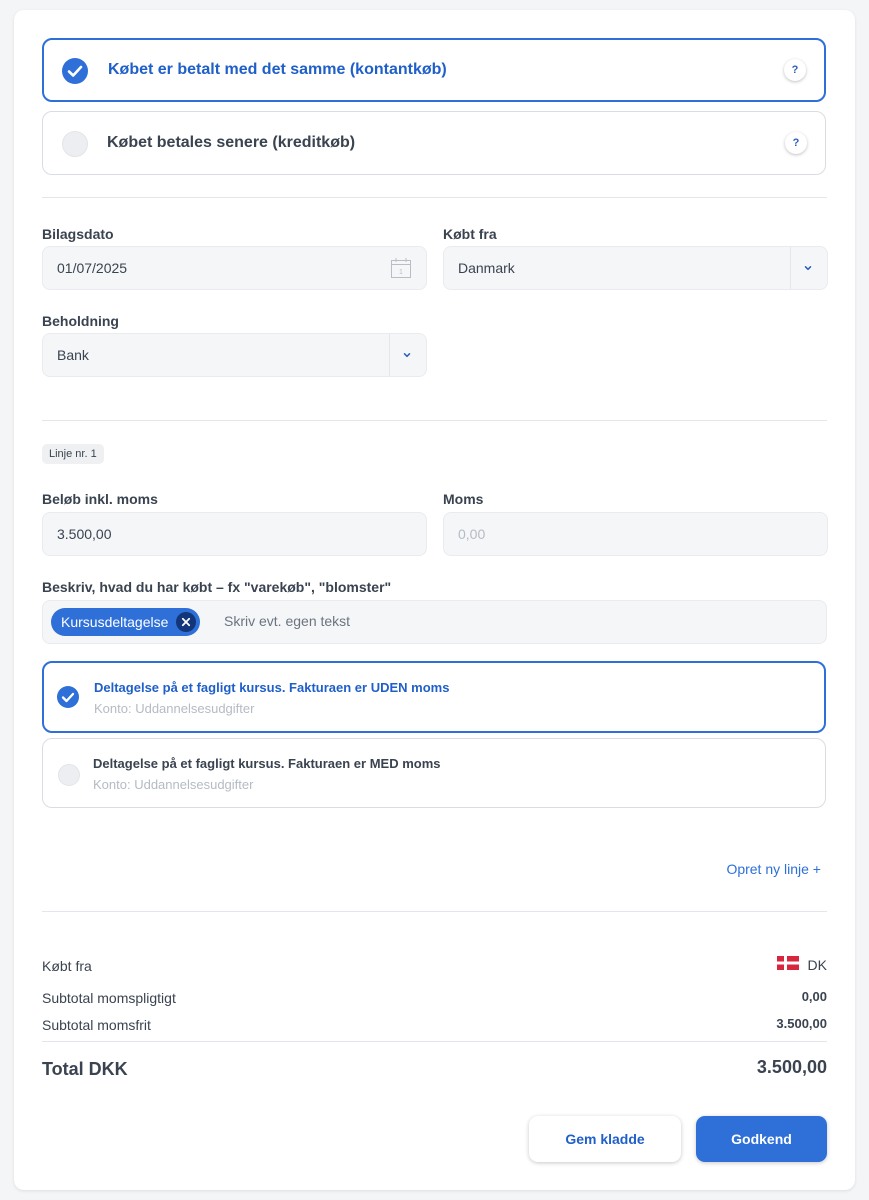 The width and height of the screenshot is (869, 1200). I want to click on koebt-fra-label: Købt fra, so click(470, 234).